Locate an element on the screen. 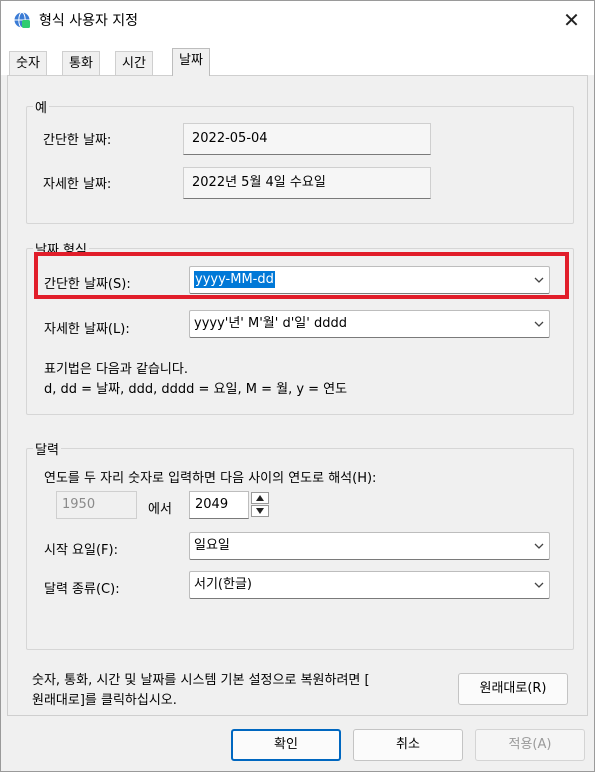 The width and height of the screenshot is (595, 772). two-digit-year-label: 연도를 두 자리 숫자로 입력하면 다음 사이의 연도로 해석(H): is located at coordinates (210, 478).